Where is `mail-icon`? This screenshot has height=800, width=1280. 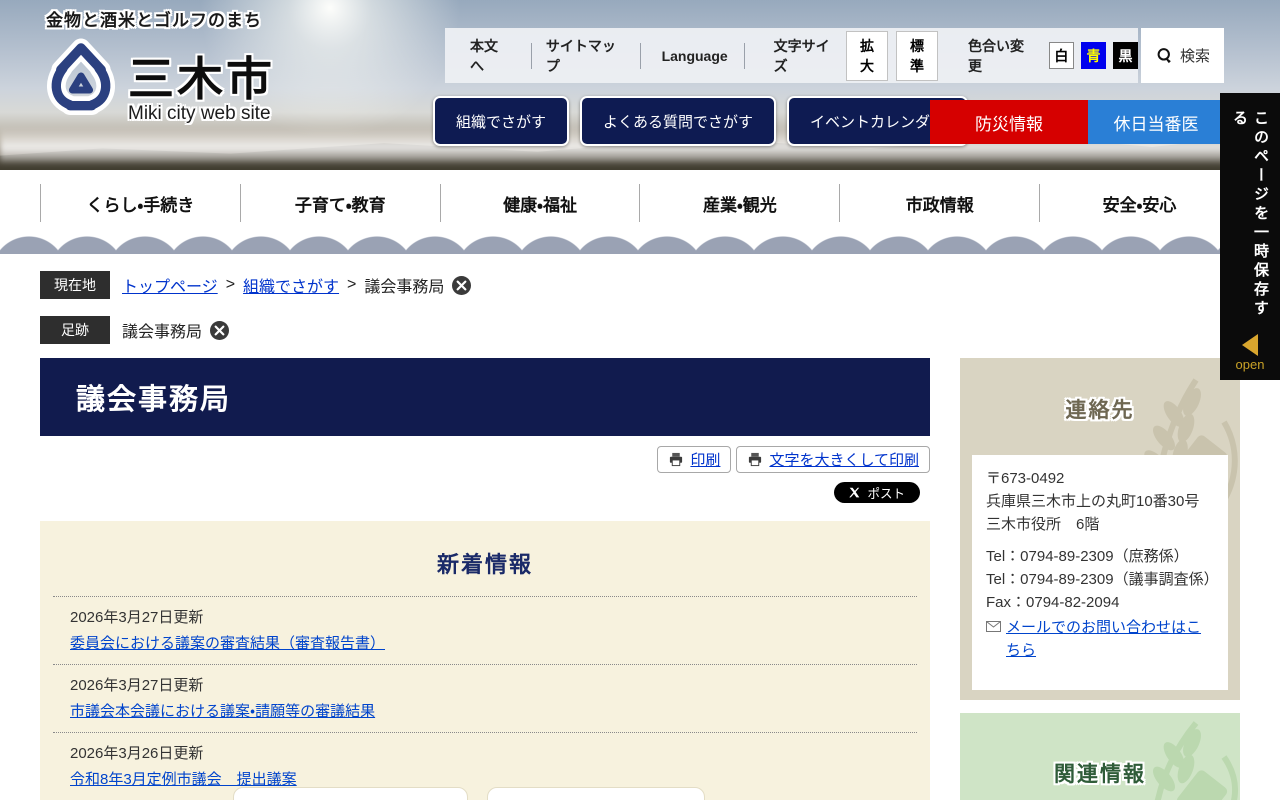
mail-icon is located at coordinates (993, 626).